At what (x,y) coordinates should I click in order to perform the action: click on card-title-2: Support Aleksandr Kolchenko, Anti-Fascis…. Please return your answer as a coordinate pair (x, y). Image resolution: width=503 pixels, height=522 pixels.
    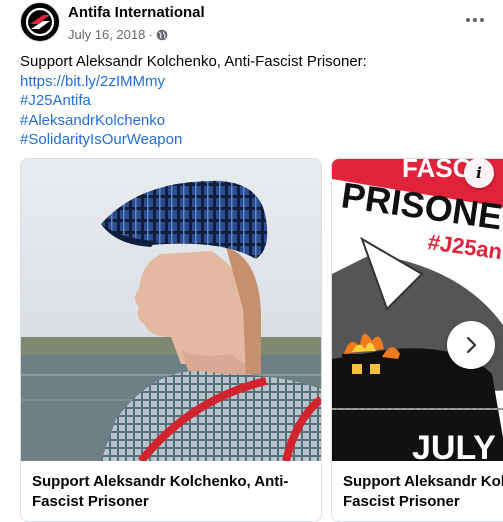
    Looking at the image, I should click on (423, 492).